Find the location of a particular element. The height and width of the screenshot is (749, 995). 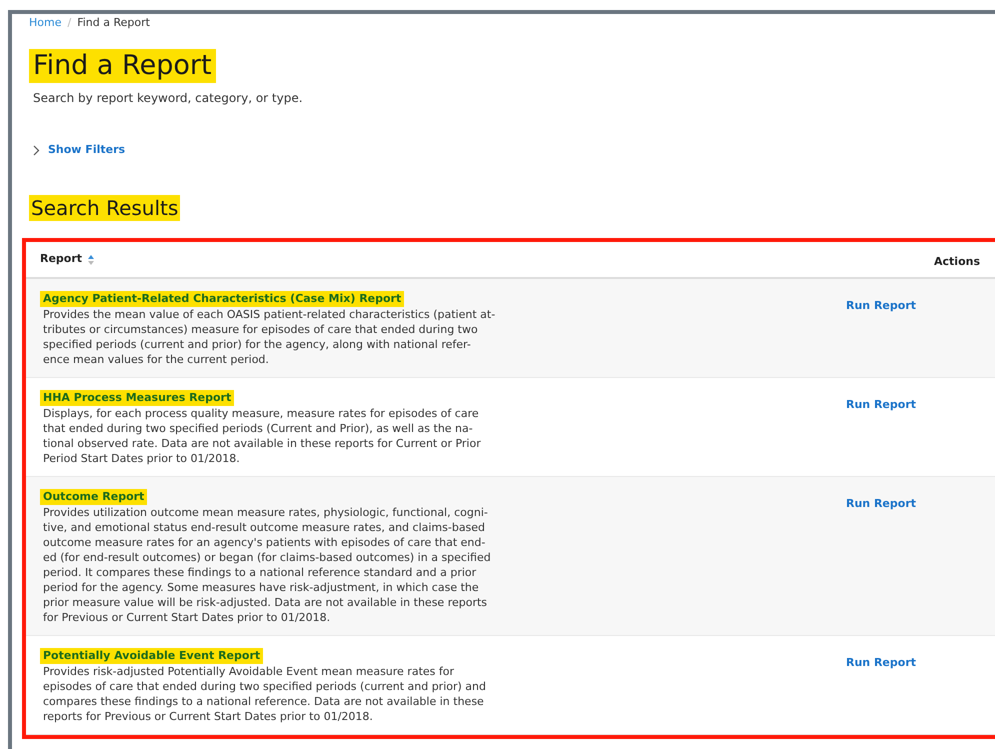

section-heading: Search Results is located at coordinates (104, 208).